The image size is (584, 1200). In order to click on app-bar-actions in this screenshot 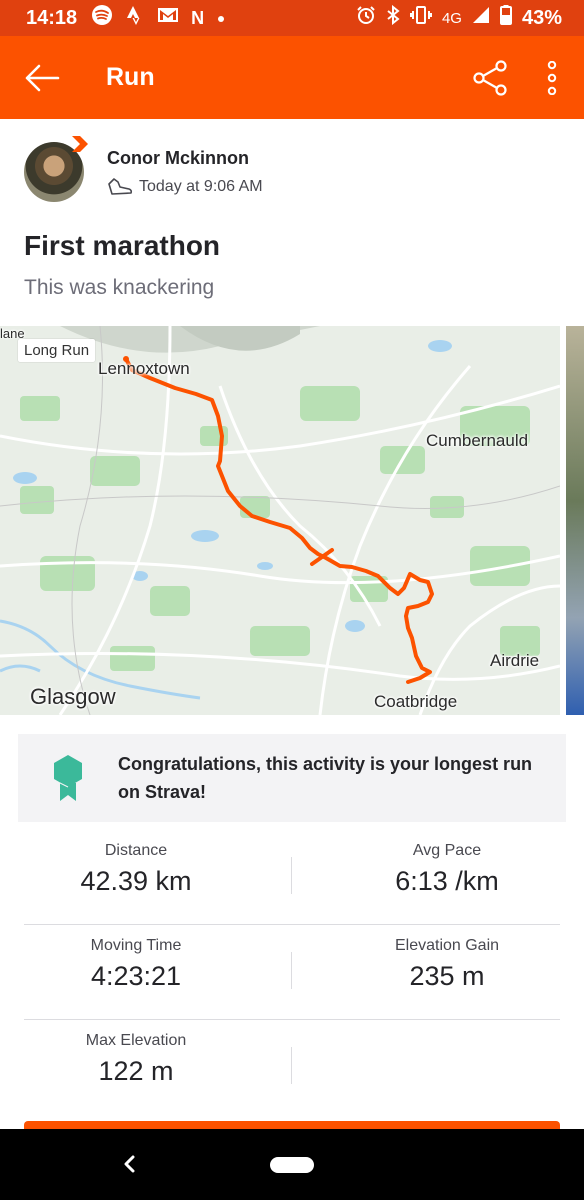, I will do `click(524, 78)`.